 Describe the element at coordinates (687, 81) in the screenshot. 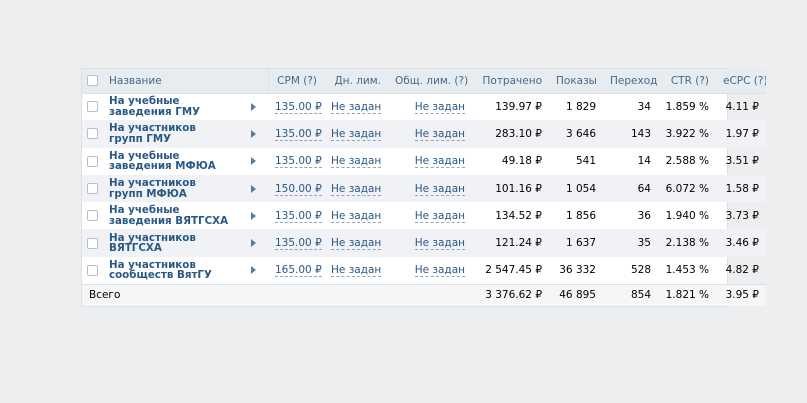

I see `header-ctr: CTR (?)` at that location.